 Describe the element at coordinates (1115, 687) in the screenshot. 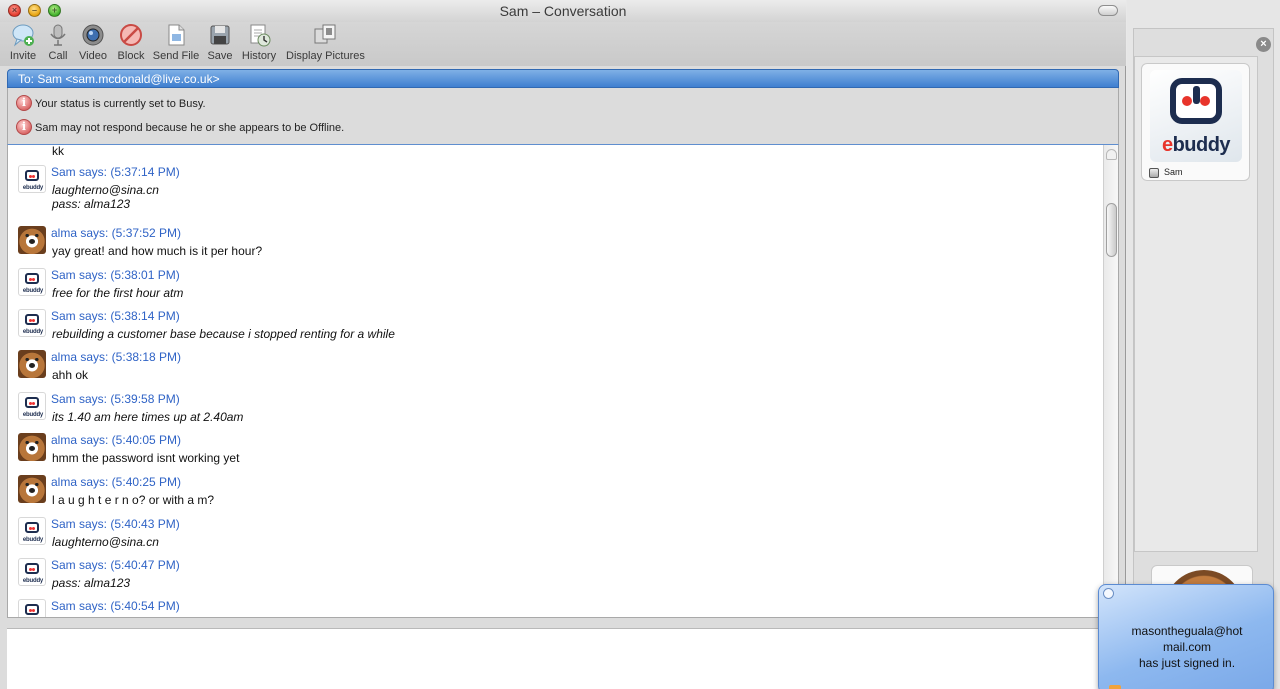

I see `messenger-icon` at that location.